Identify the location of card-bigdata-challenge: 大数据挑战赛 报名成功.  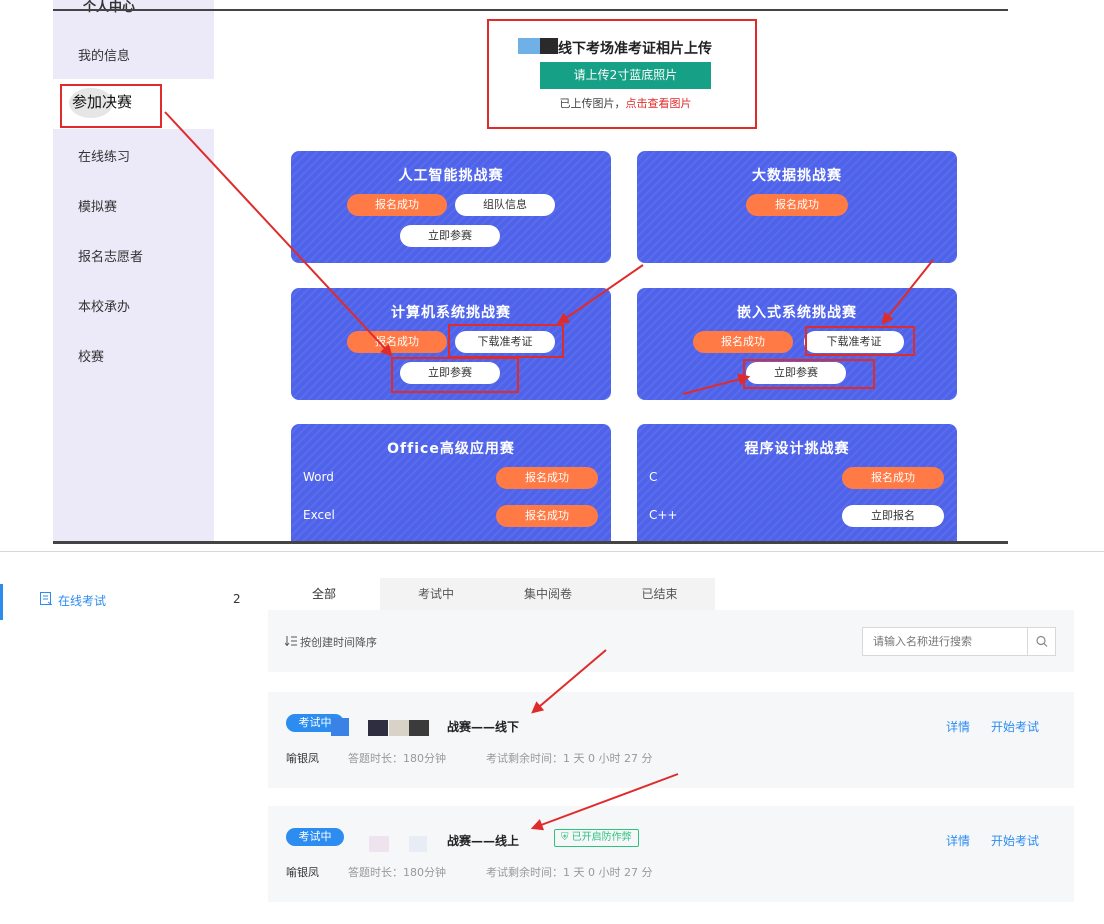
(797, 207).